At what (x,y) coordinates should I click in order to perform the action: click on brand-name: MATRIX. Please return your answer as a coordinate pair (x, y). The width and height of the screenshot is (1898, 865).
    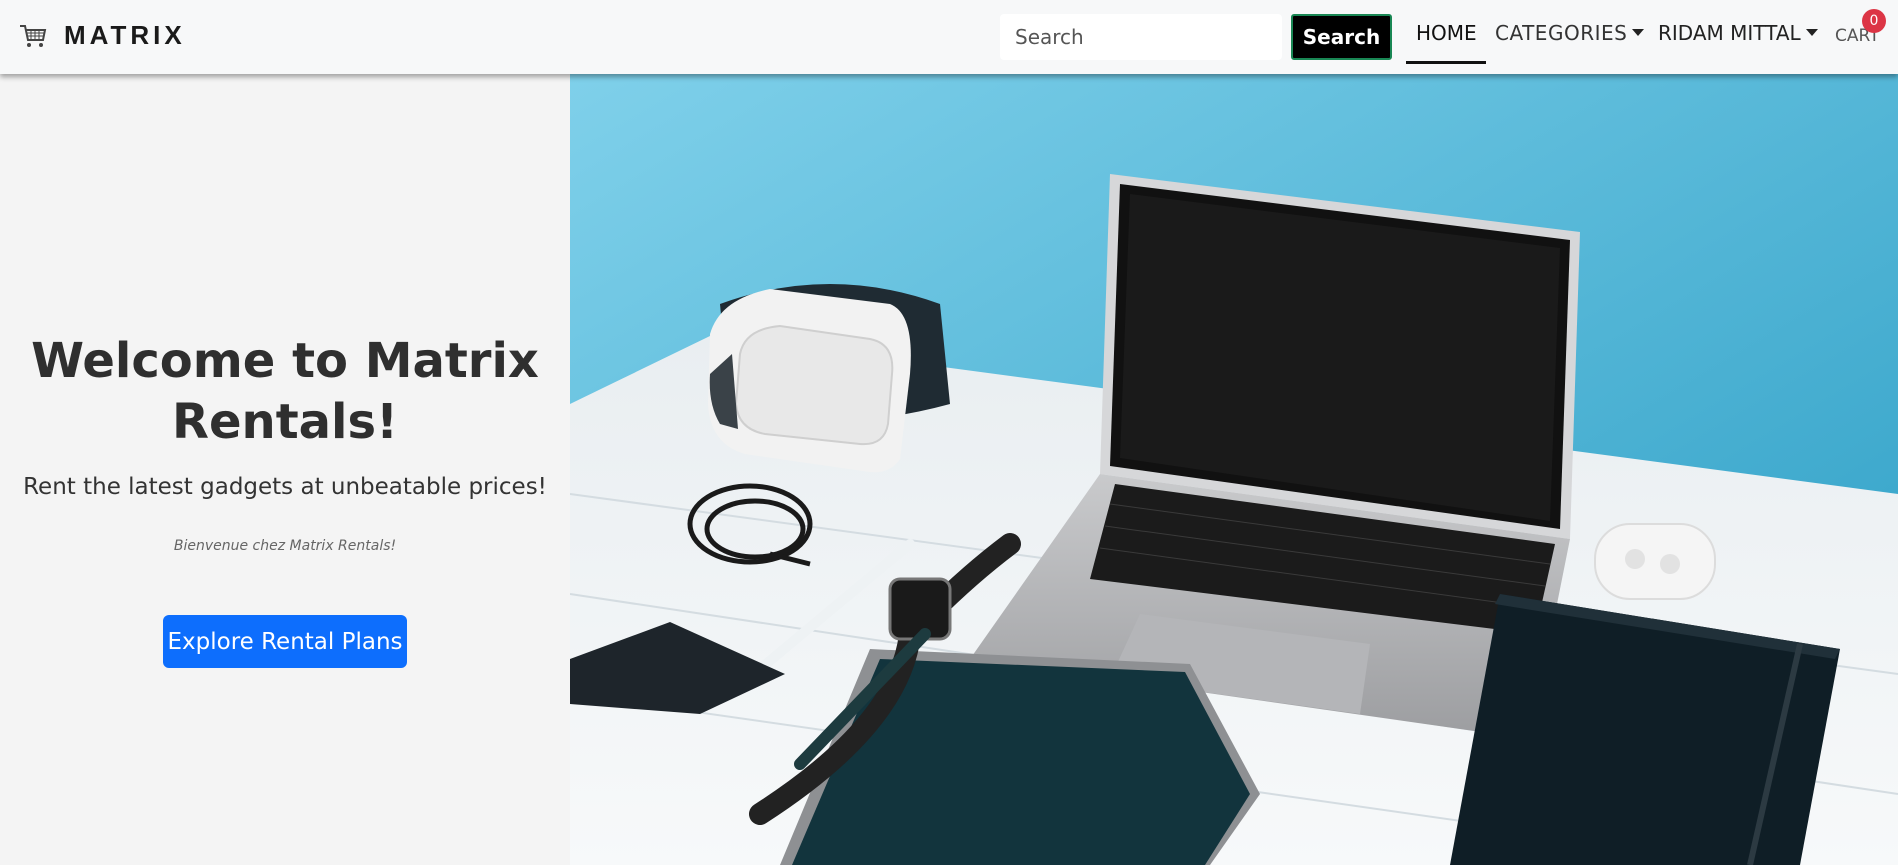
    Looking at the image, I should click on (125, 35).